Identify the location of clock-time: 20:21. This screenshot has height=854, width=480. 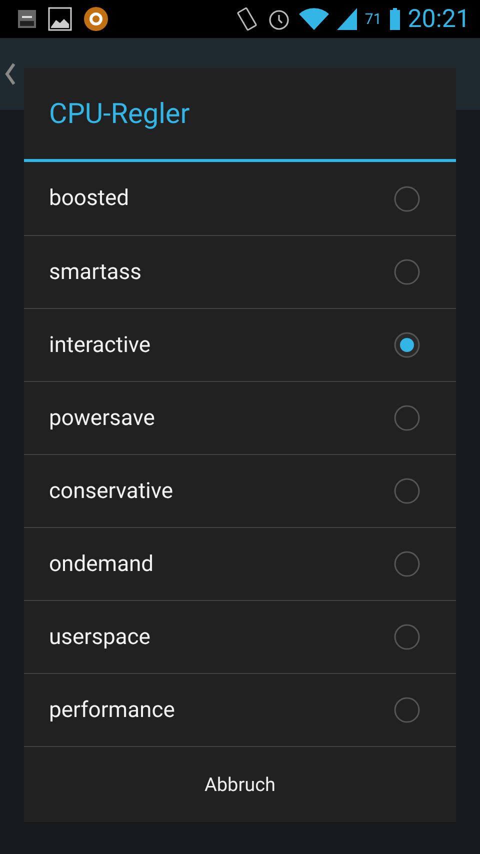
(439, 19).